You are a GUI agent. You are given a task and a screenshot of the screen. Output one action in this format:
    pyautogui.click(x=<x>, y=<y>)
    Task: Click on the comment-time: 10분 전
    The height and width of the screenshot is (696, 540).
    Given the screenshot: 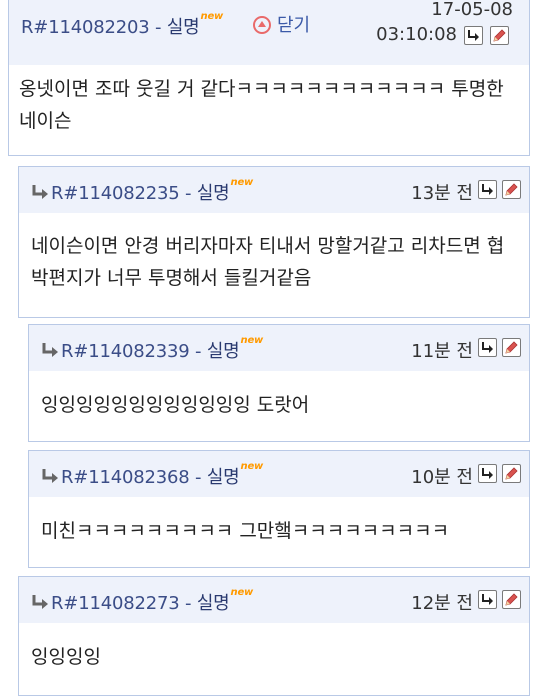 What is the action you would take?
    pyautogui.click(x=442, y=477)
    